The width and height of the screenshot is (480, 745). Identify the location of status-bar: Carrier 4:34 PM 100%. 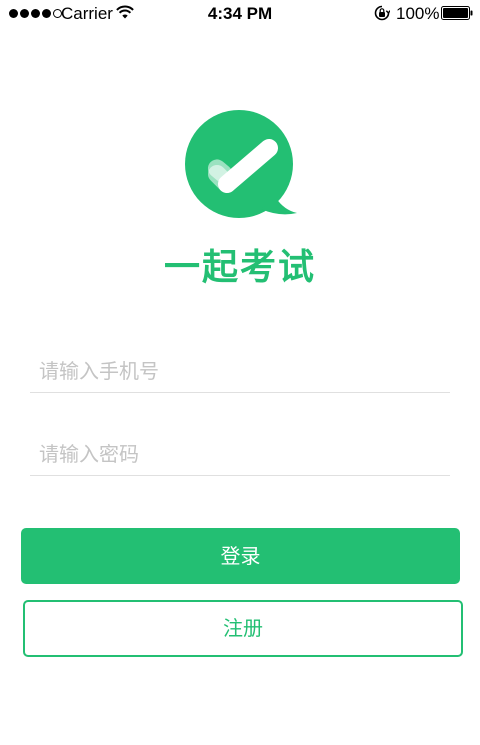
(240, 14).